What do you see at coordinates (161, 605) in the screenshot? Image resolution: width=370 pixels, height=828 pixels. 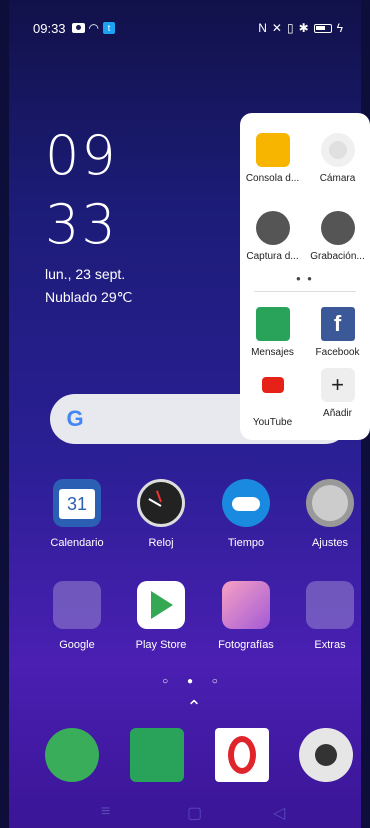 I see `play-store-icon` at bounding box center [161, 605].